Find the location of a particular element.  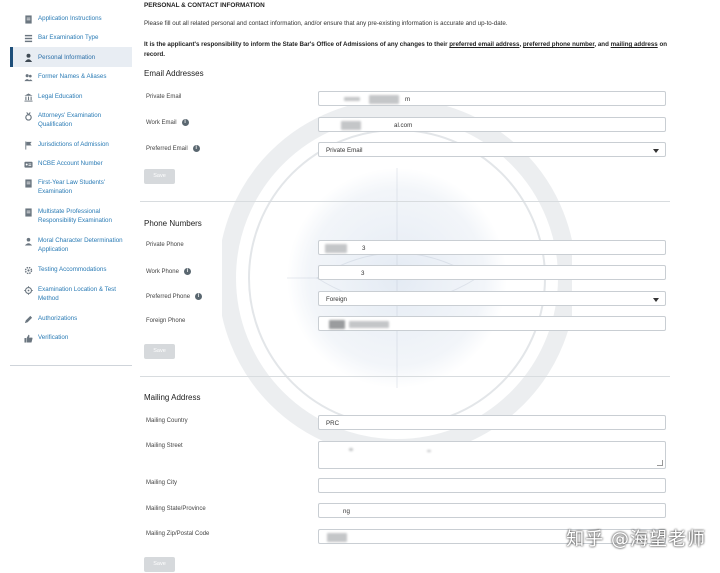

location-icon is located at coordinates (28, 290).